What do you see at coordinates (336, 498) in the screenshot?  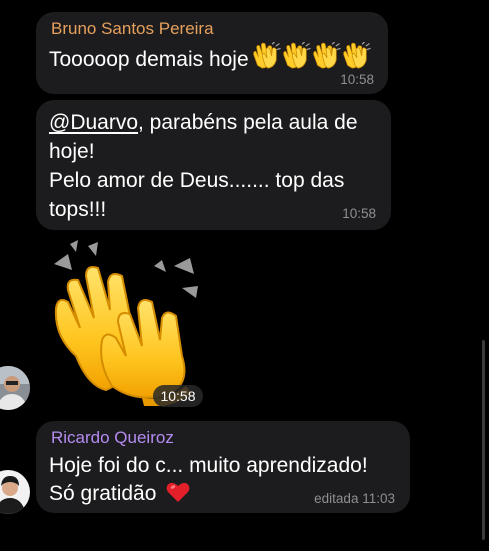 I see `edited-label: editada` at bounding box center [336, 498].